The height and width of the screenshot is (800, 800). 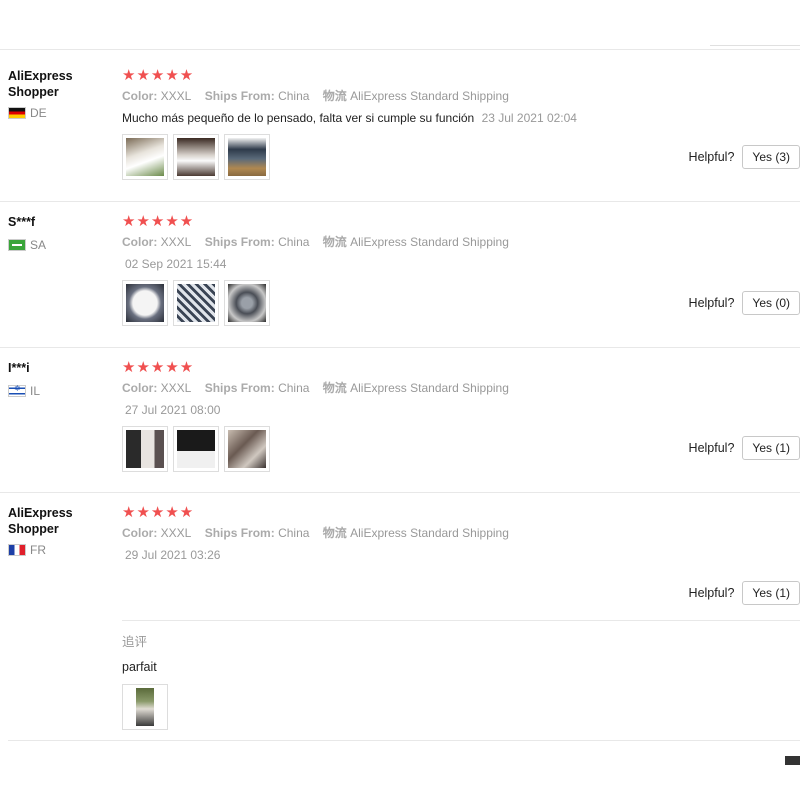 I want to click on country-code: DE, so click(x=38, y=113).